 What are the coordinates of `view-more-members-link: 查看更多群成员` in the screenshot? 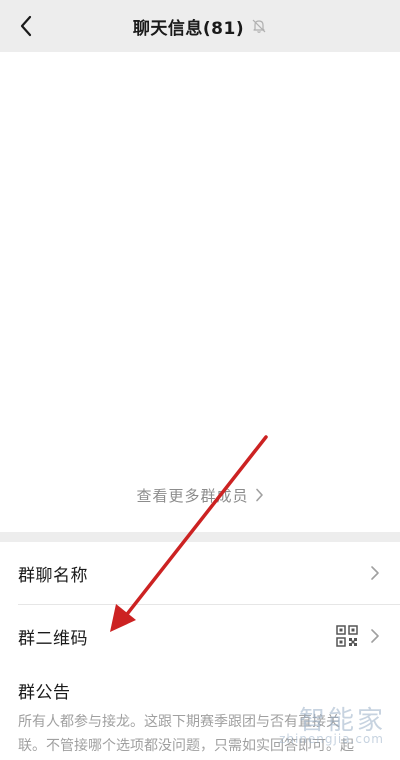 It's located at (200, 495).